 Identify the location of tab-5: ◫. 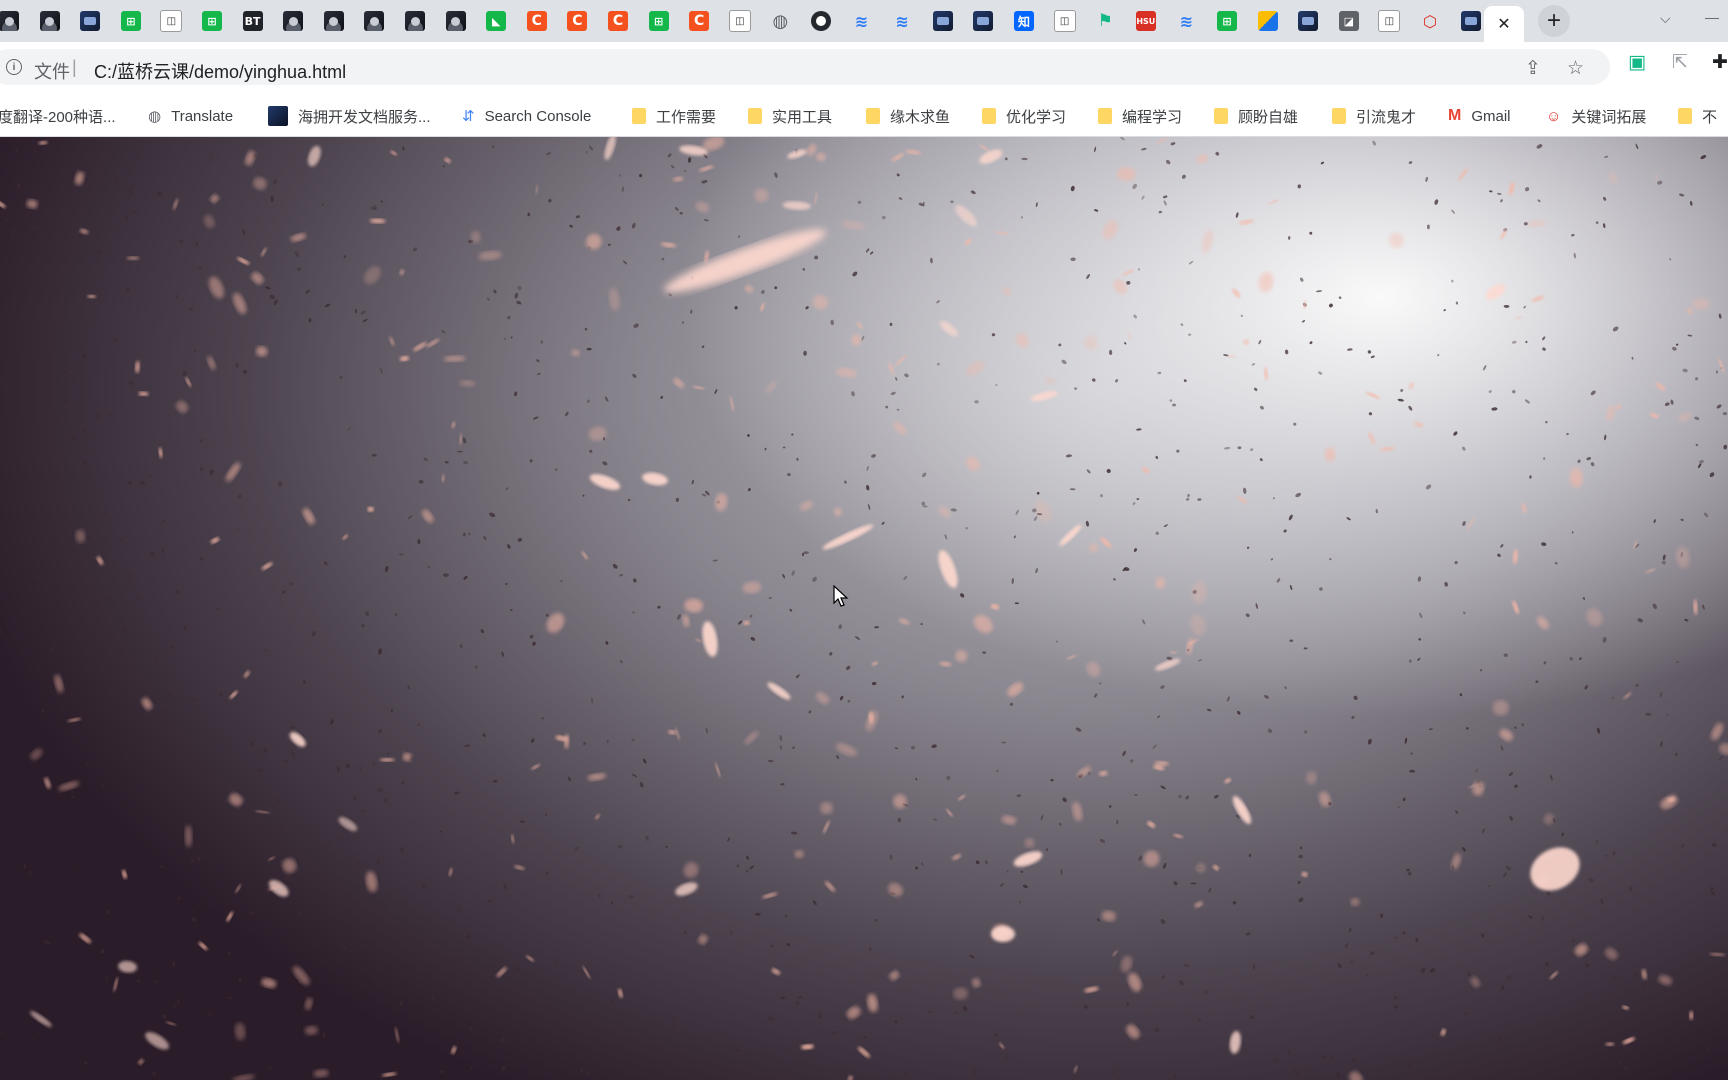
(171, 21).